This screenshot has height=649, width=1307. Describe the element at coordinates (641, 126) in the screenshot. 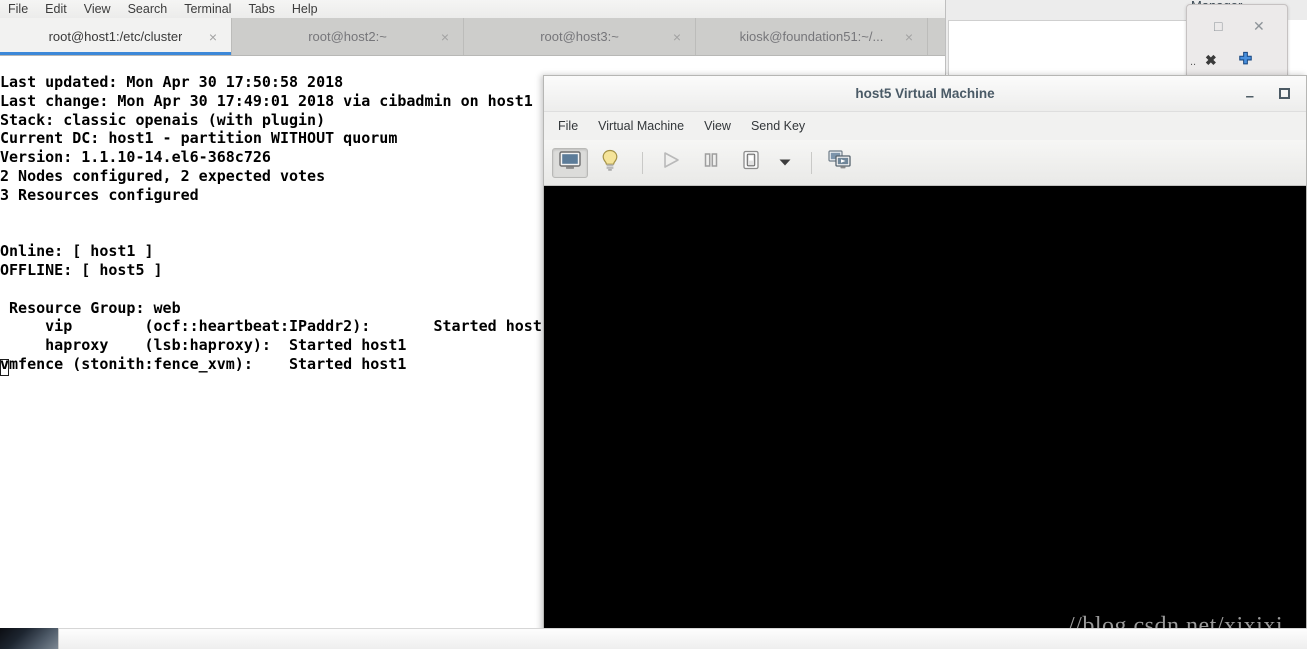

I see `vm-menu-virtual-machine: Virtual Machine` at that location.